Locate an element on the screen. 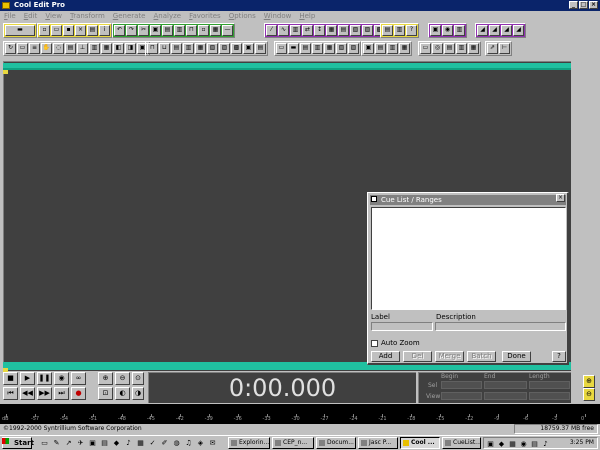 The image size is (600, 450). spectral-icon: ▤ is located at coordinates (70, 48).